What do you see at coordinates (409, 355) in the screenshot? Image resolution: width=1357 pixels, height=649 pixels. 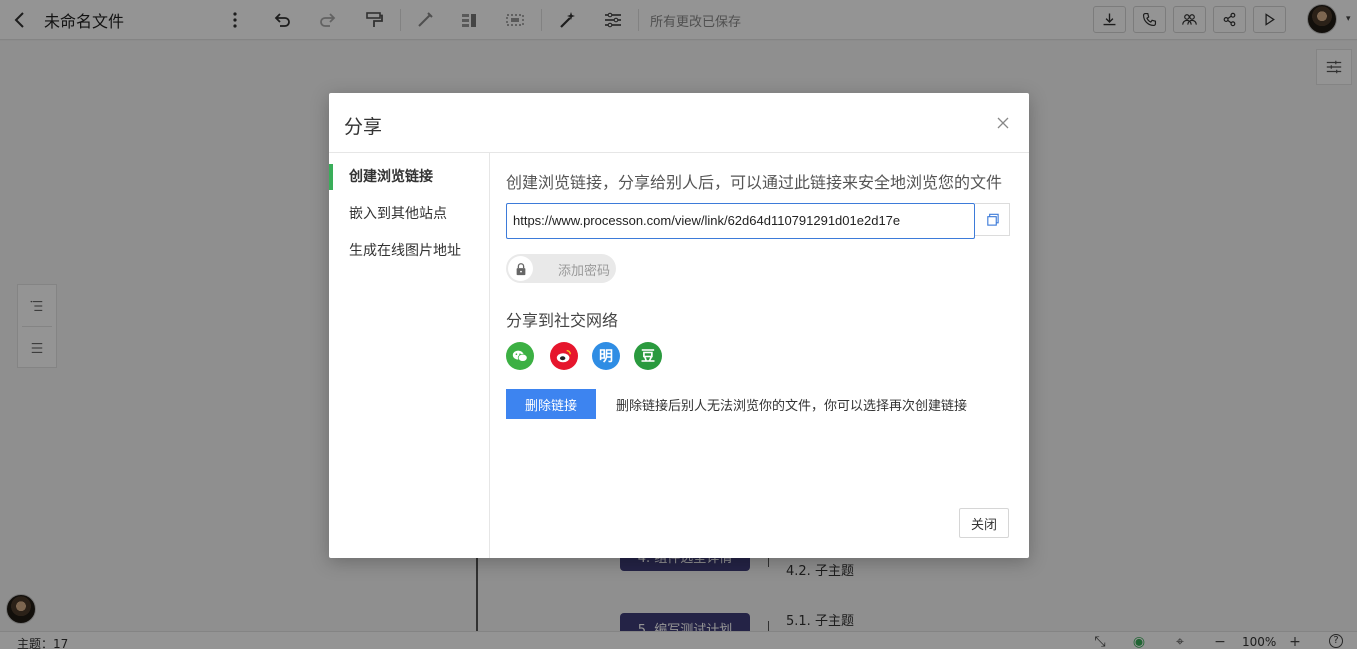 I see `dialog-sidebar: 创建浏览链接 嵌入到其他站点 生成在线图片地址` at bounding box center [409, 355].